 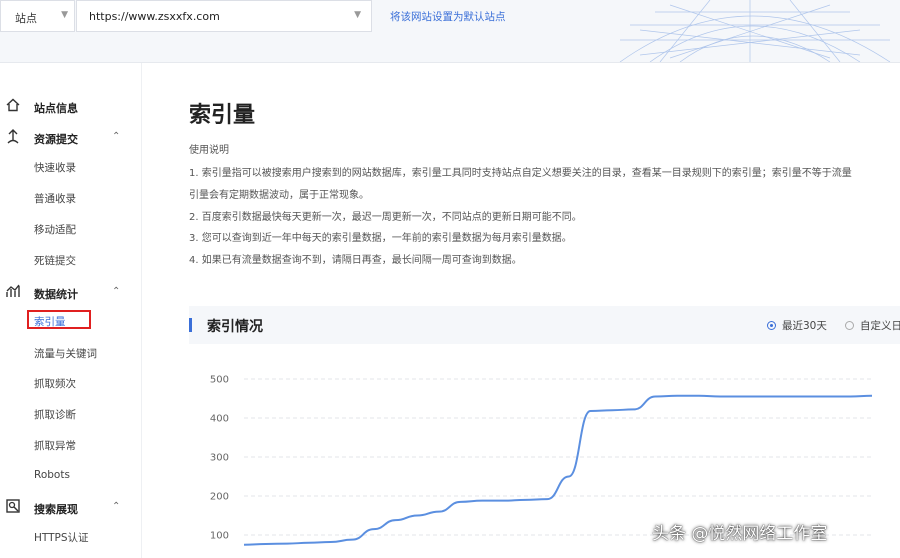 I want to click on y-tick-label: 200, so click(x=219, y=497).